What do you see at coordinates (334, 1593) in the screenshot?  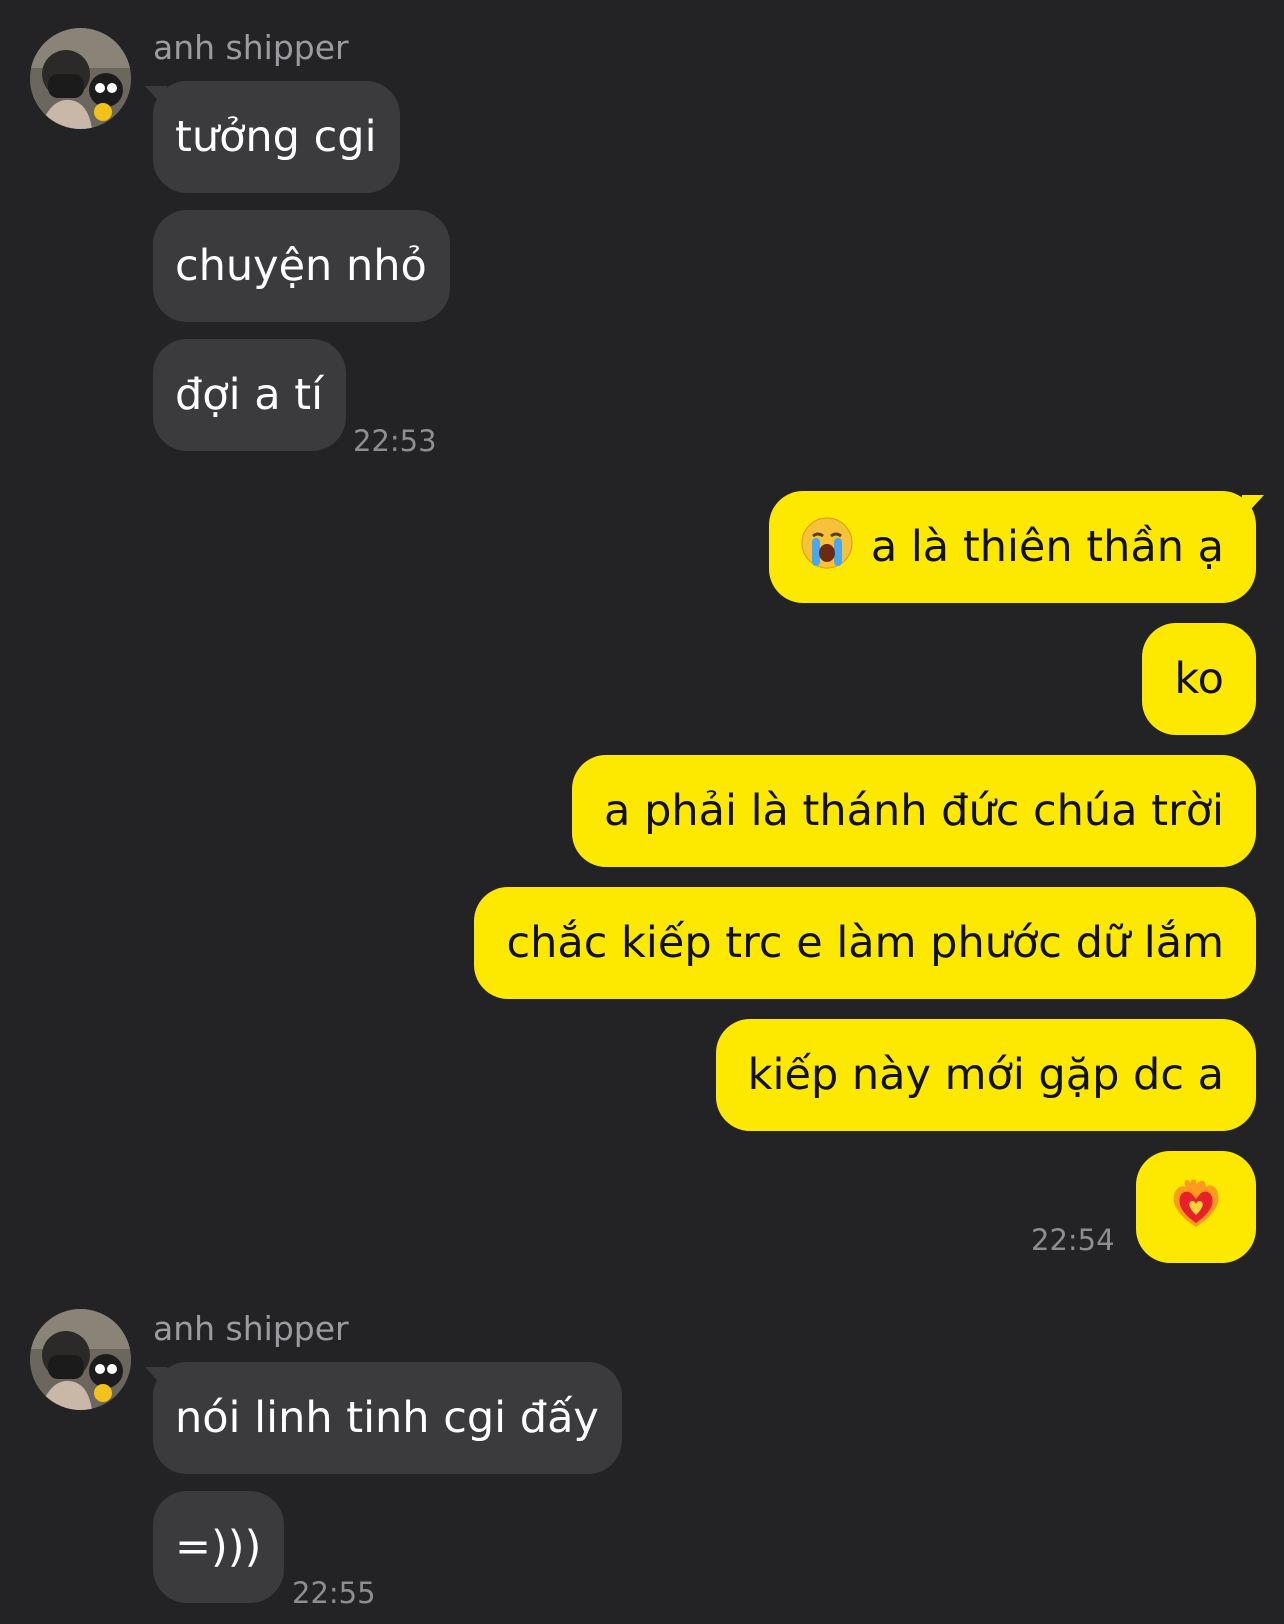 I see `message-timestamp: 22:55` at bounding box center [334, 1593].